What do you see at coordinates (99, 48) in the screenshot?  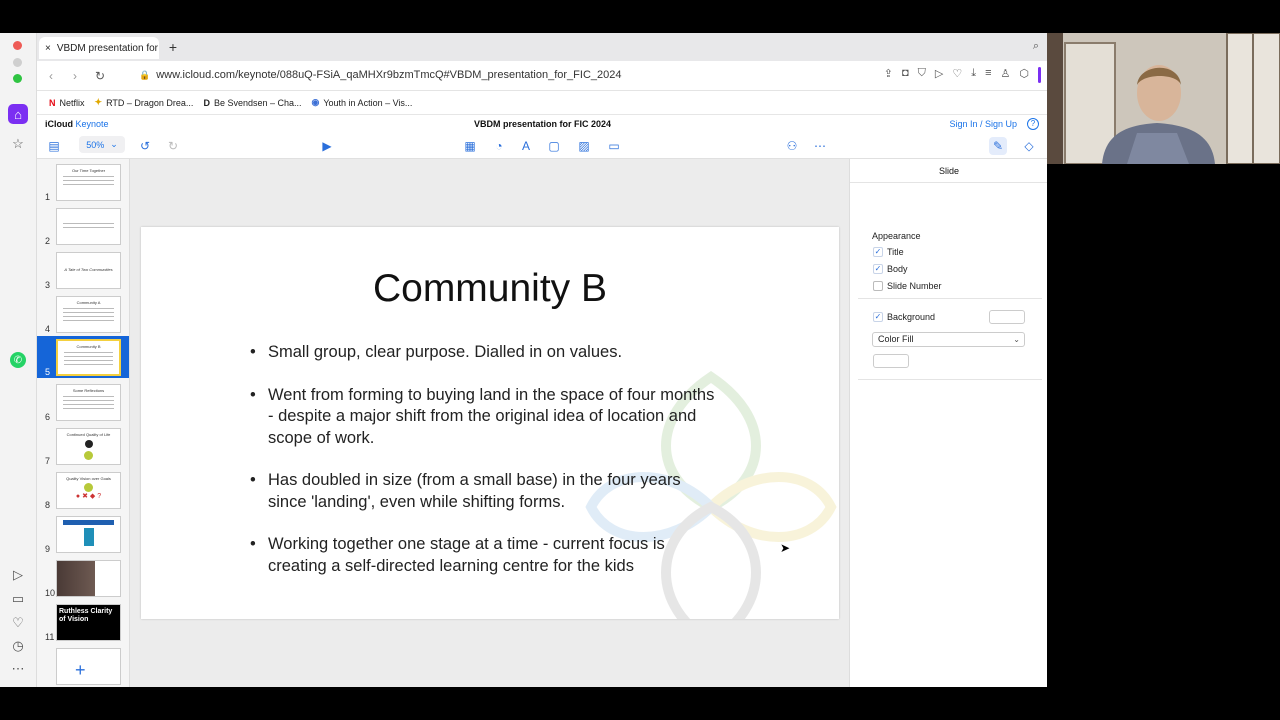 I see `browser-tab: × VBDM presentation for F` at bounding box center [99, 48].